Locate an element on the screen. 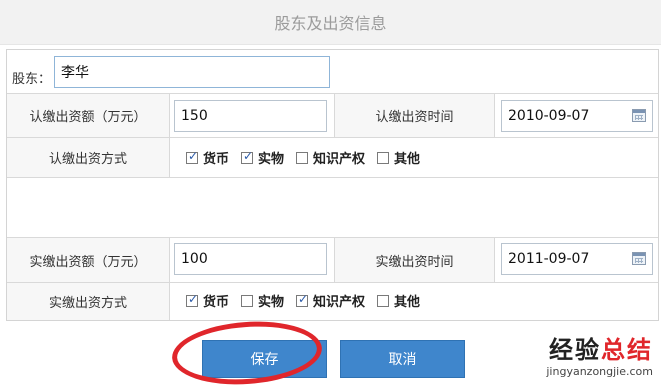 Image resolution: width=661 pixels, height=389 pixels. subscribed-date-value: 2010-09-07 is located at coordinates (549, 116).